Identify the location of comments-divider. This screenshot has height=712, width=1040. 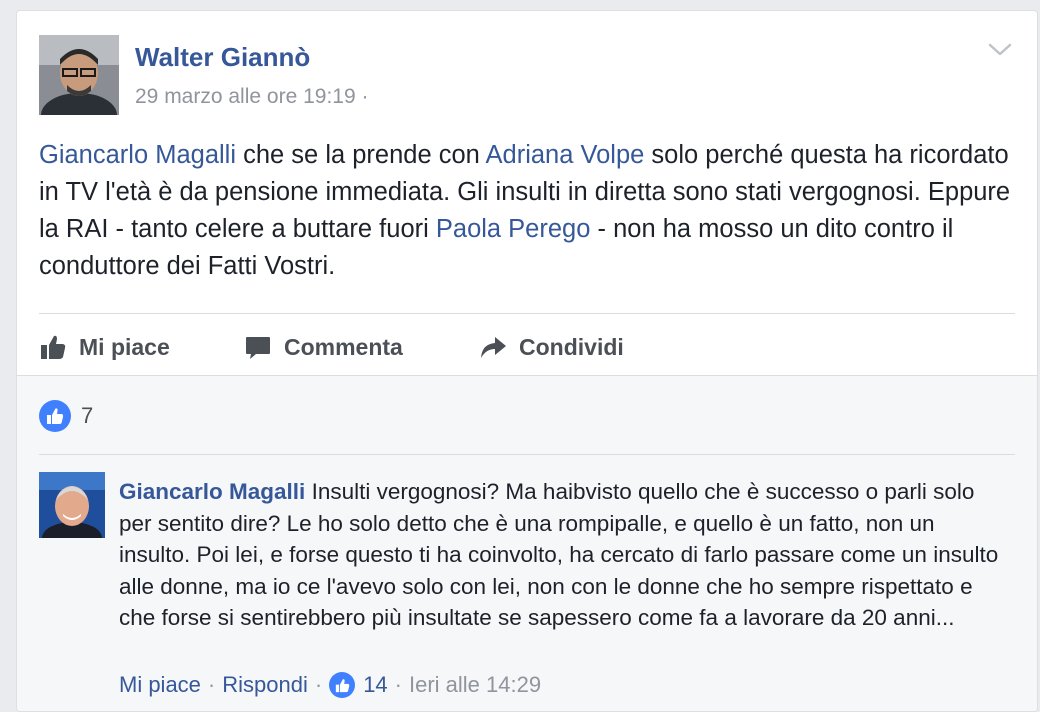
(527, 454).